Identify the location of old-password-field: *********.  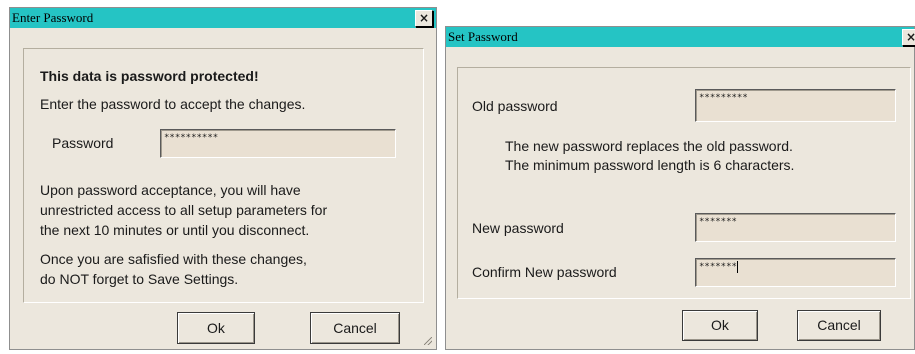
(795, 105).